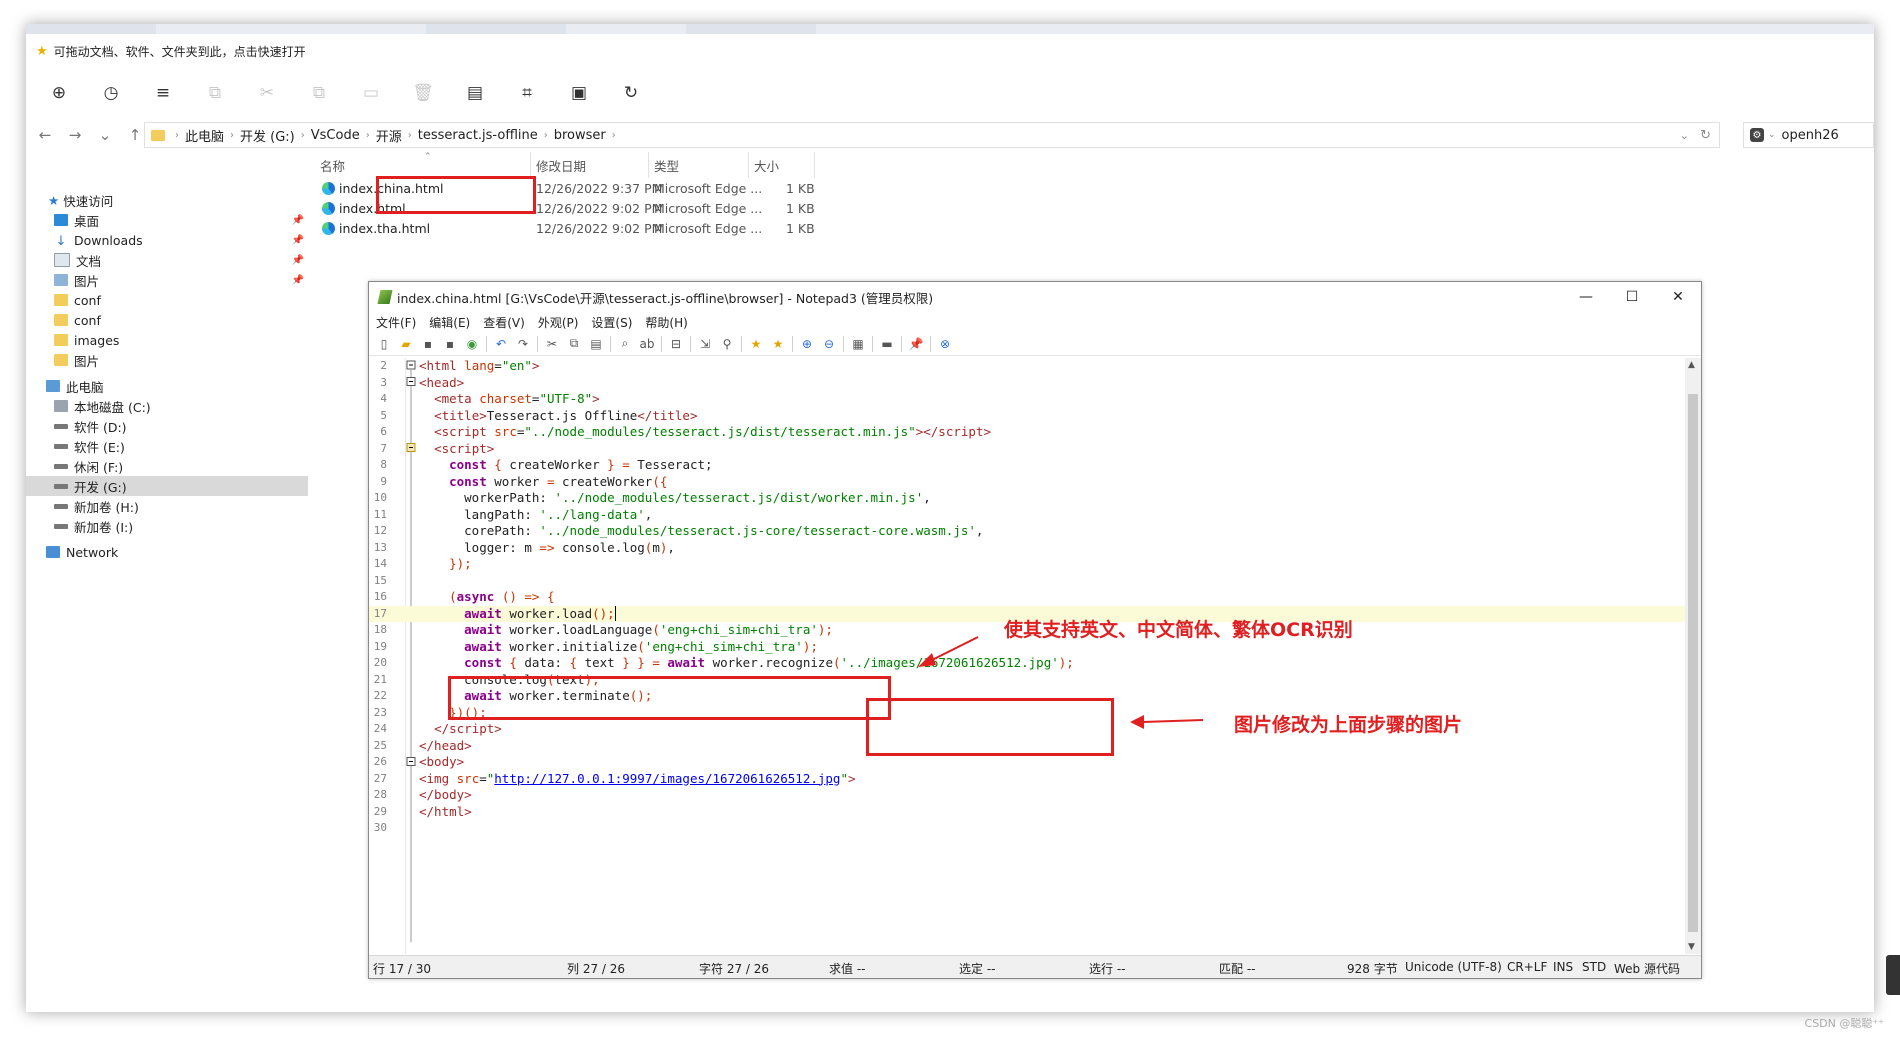 Image resolution: width=1900 pixels, height=1037 pixels. I want to click on side-handle, so click(1893, 975).